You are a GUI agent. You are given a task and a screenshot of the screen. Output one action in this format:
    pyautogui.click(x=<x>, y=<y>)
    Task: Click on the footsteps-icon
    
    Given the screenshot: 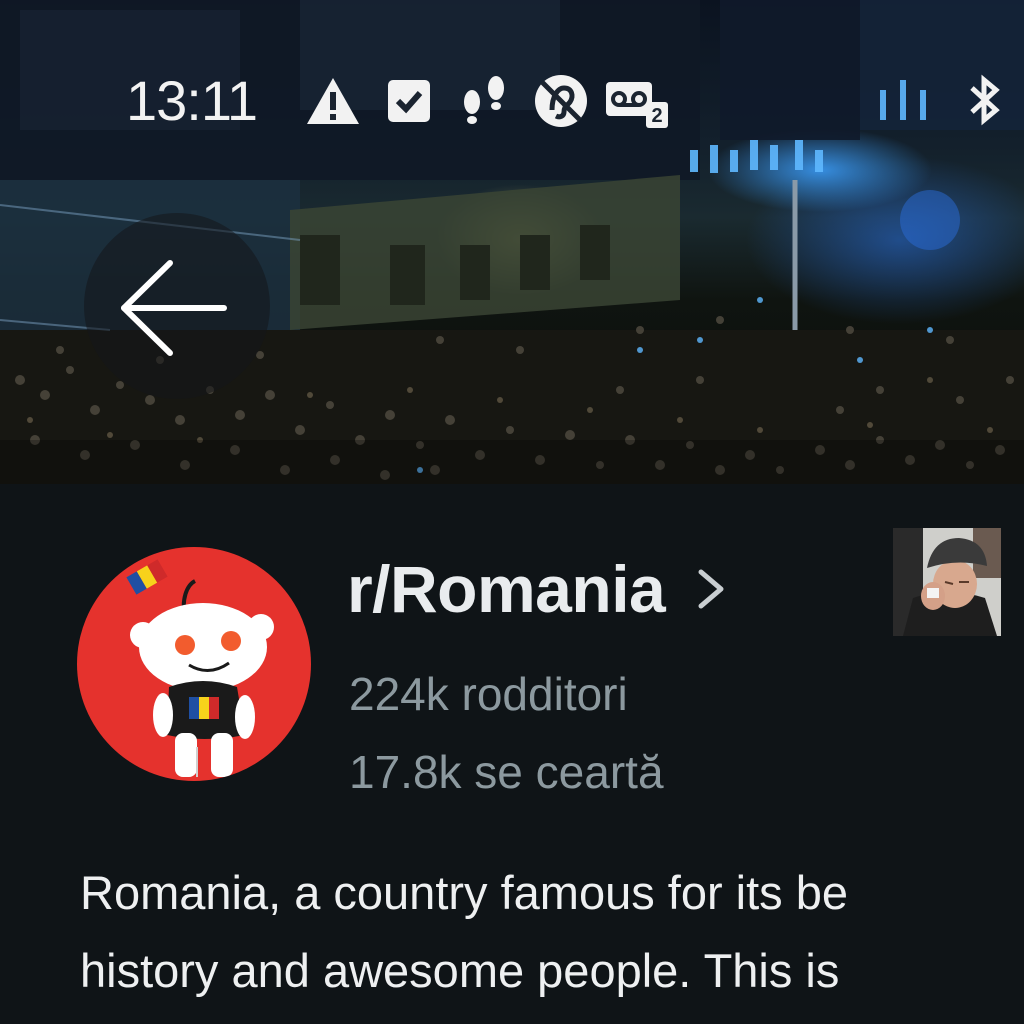 What is the action you would take?
    pyautogui.click(x=485, y=100)
    